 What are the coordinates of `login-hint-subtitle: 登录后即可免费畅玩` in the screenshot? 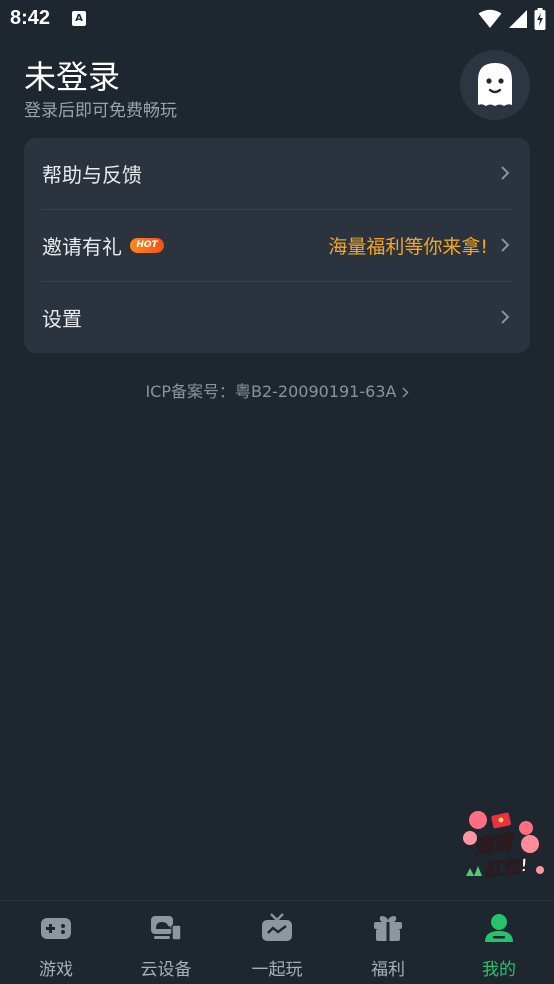 It's located at (100, 108).